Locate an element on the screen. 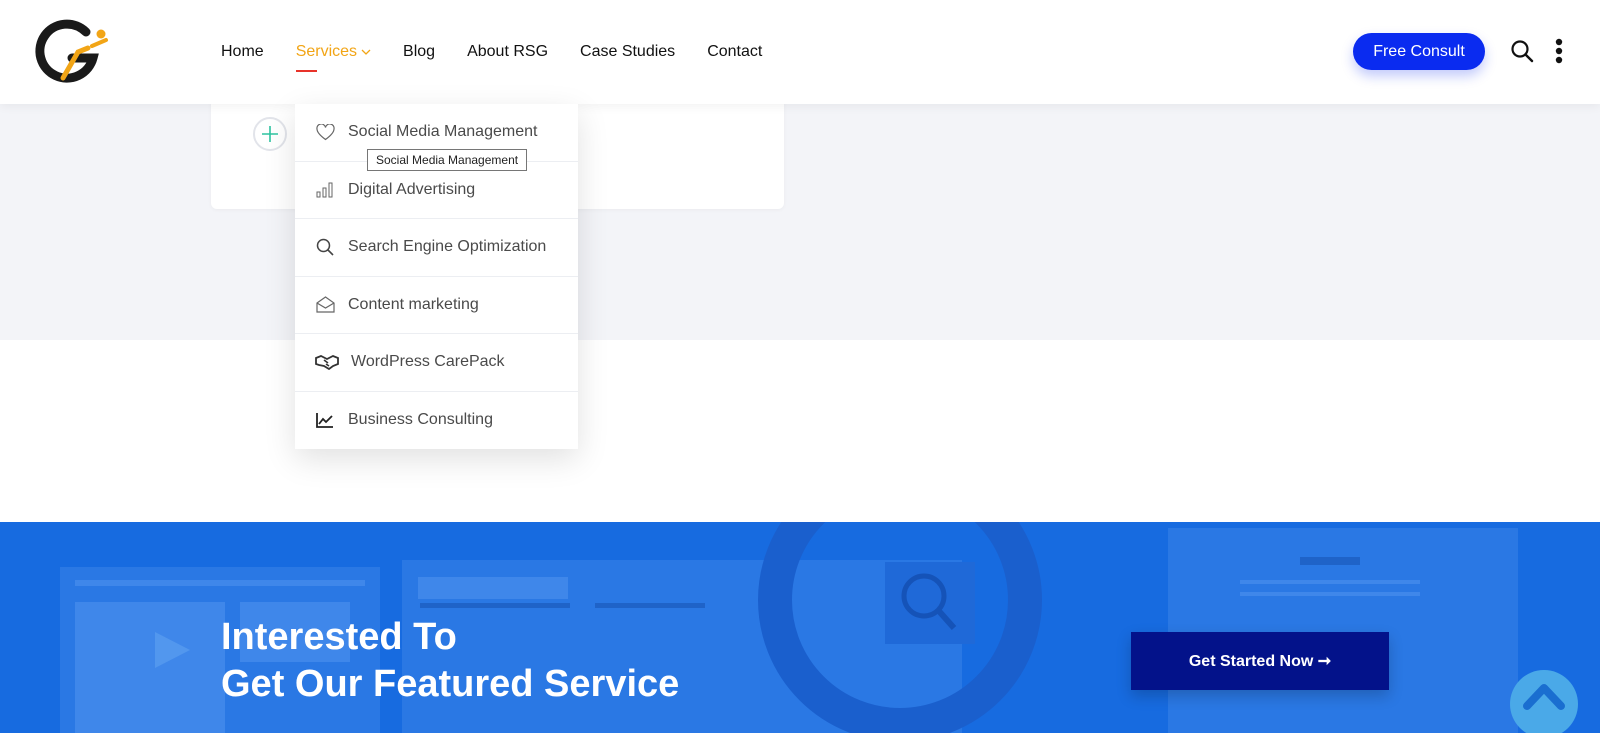 This screenshot has height=733, width=1600. active-underline is located at coordinates (306, 71).